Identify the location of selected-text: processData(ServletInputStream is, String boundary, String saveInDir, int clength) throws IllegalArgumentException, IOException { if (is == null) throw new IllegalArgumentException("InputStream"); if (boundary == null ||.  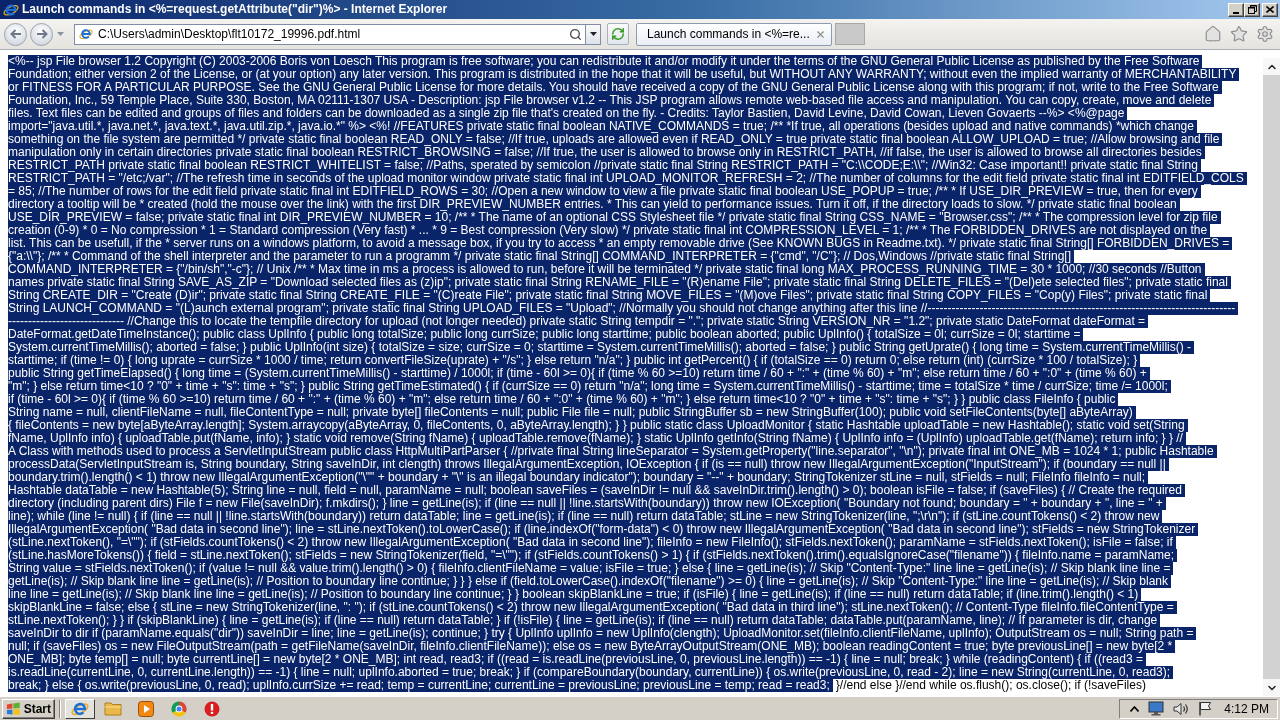
(588, 464).